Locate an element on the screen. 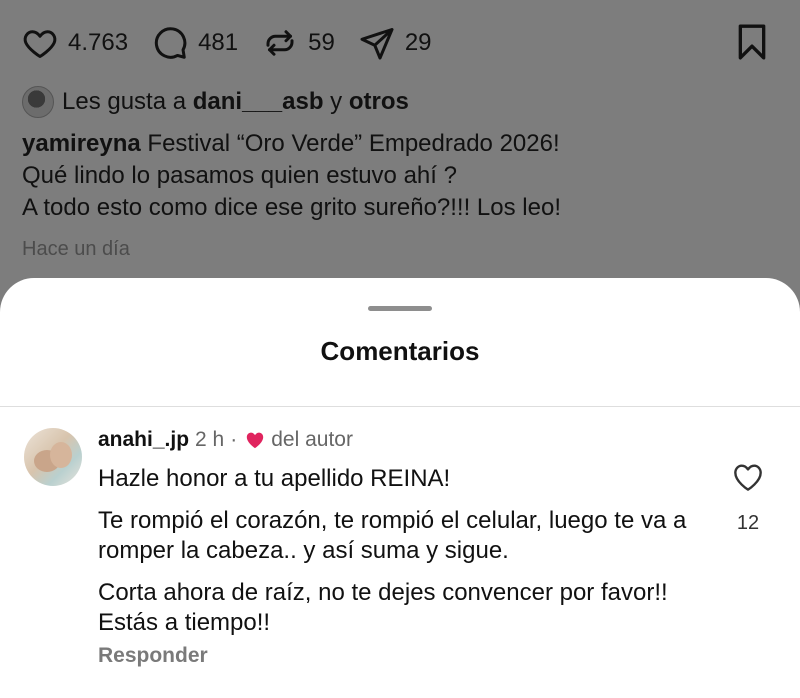  share-button: 29 is located at coordinates (395, 43).